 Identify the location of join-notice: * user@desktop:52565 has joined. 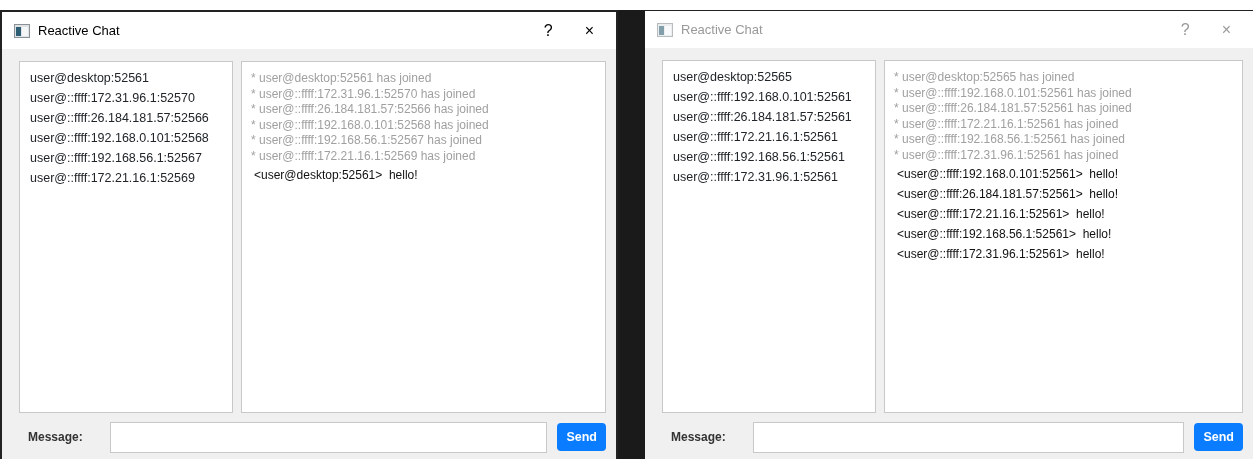
(985, 78).